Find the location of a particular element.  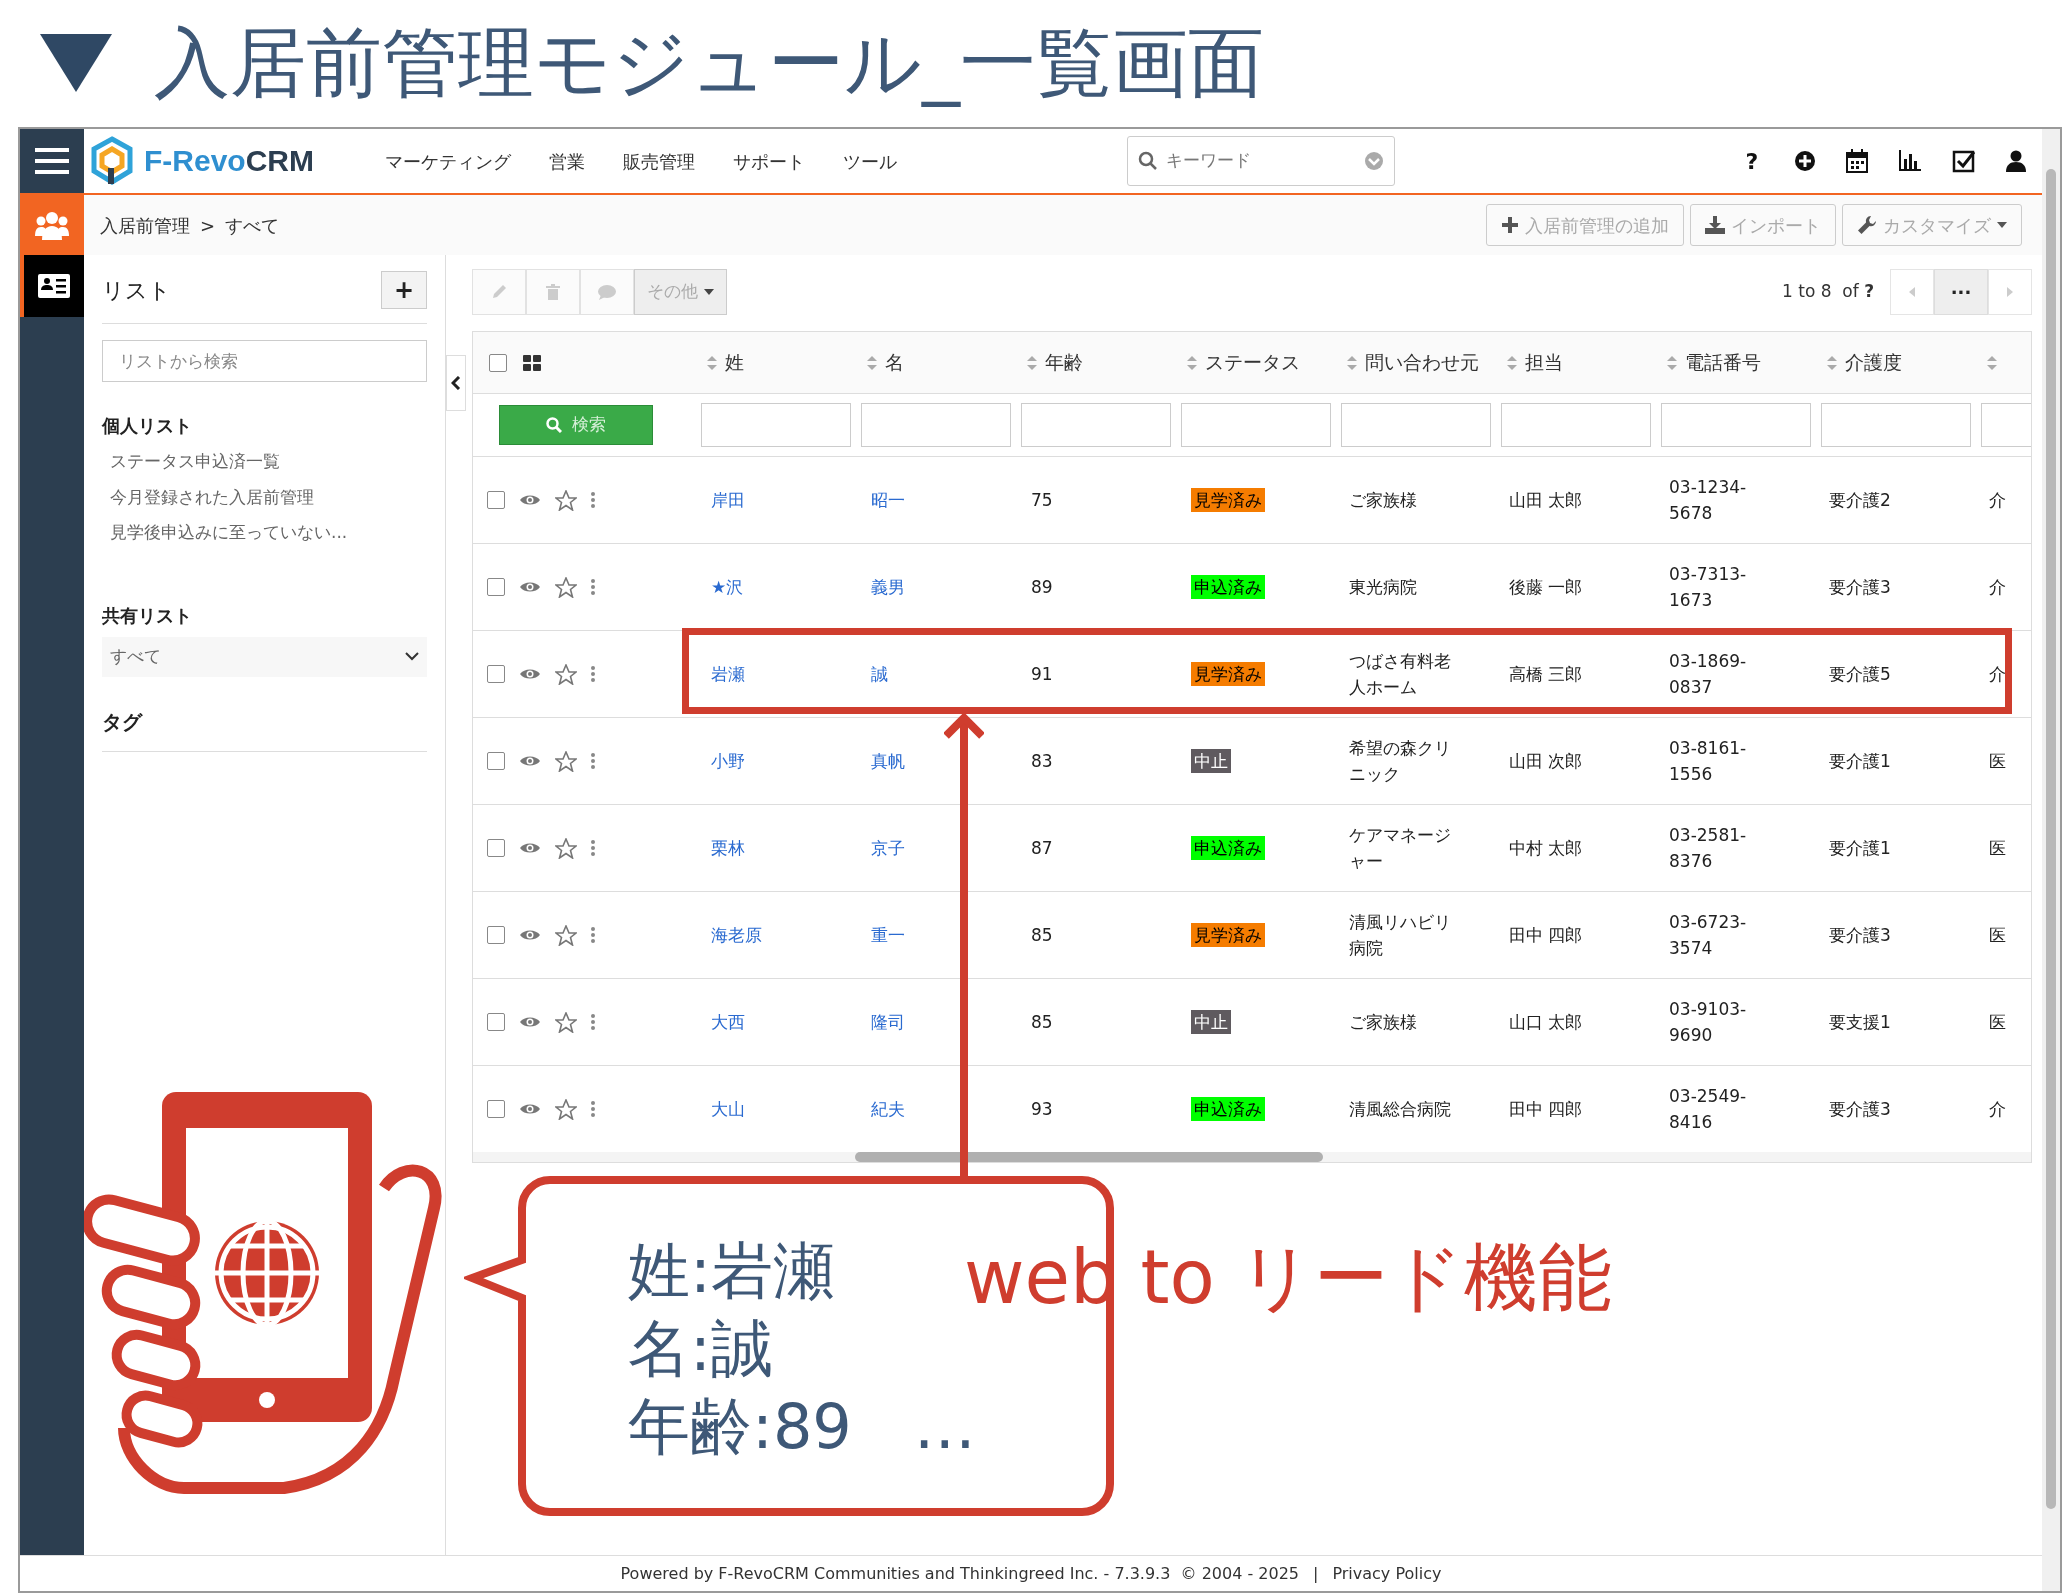

user-icon is located at coordinates (2016, 161).